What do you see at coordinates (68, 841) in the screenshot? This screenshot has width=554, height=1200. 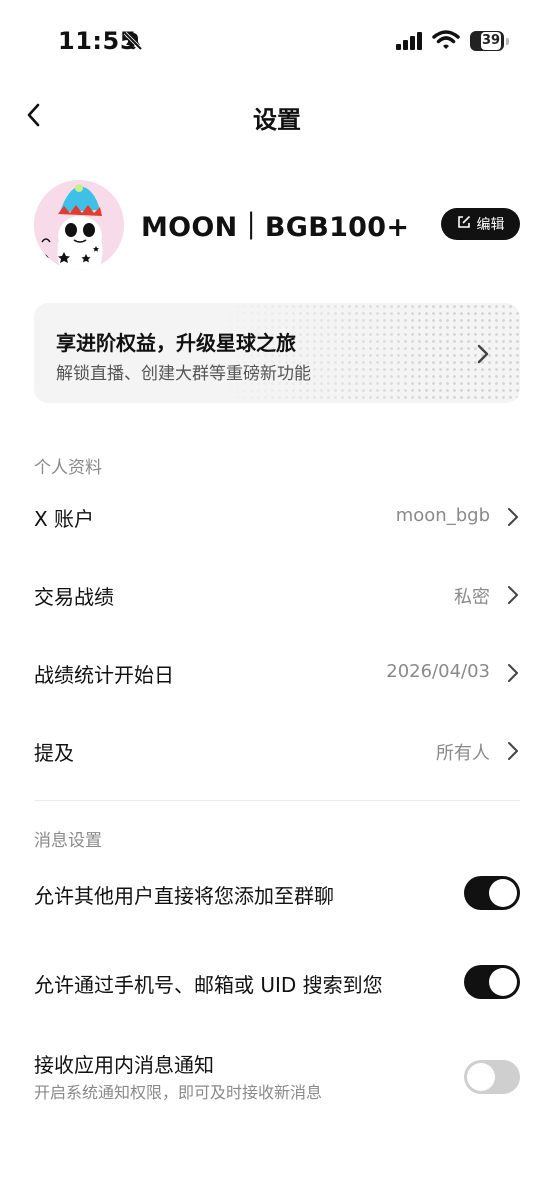 I see `section-label-messages: 消息设置` at bounding box center [68, 841].